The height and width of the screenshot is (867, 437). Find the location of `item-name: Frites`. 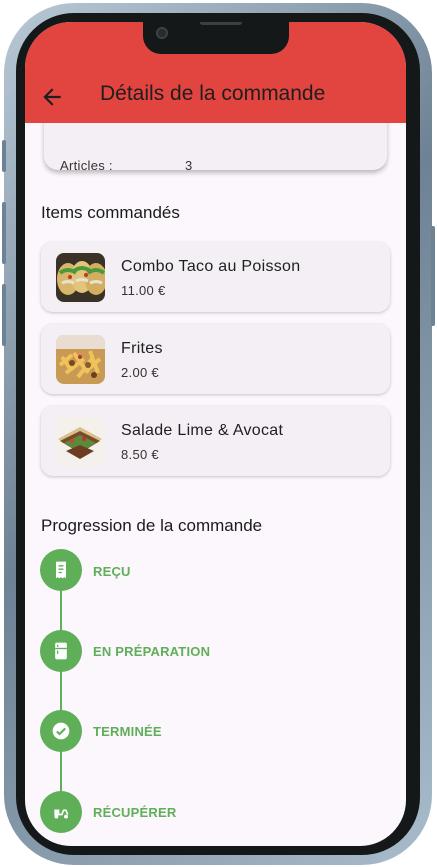

item-name: Frites is located at coordinates (142, 348).